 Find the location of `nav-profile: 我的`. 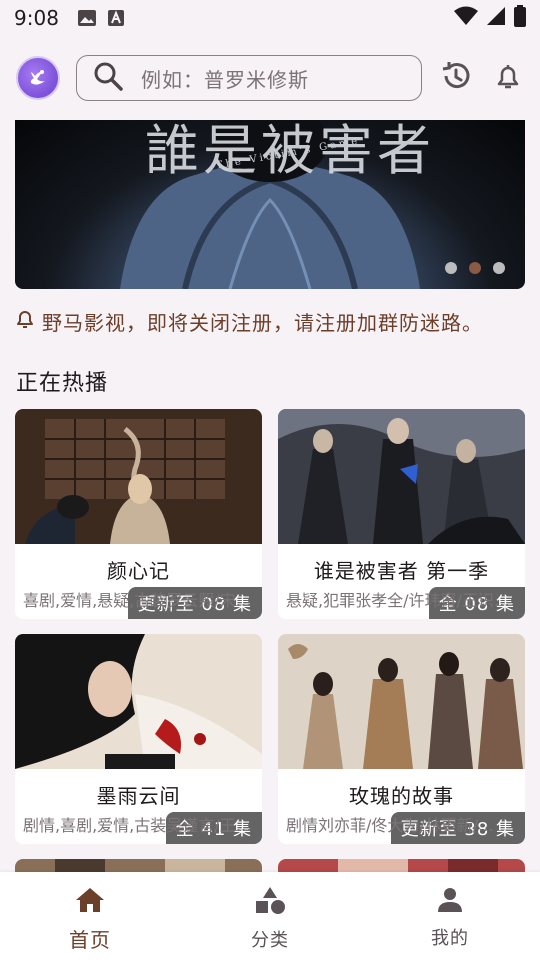

nav-profile: 我的 is located at coordinates (450, 916).